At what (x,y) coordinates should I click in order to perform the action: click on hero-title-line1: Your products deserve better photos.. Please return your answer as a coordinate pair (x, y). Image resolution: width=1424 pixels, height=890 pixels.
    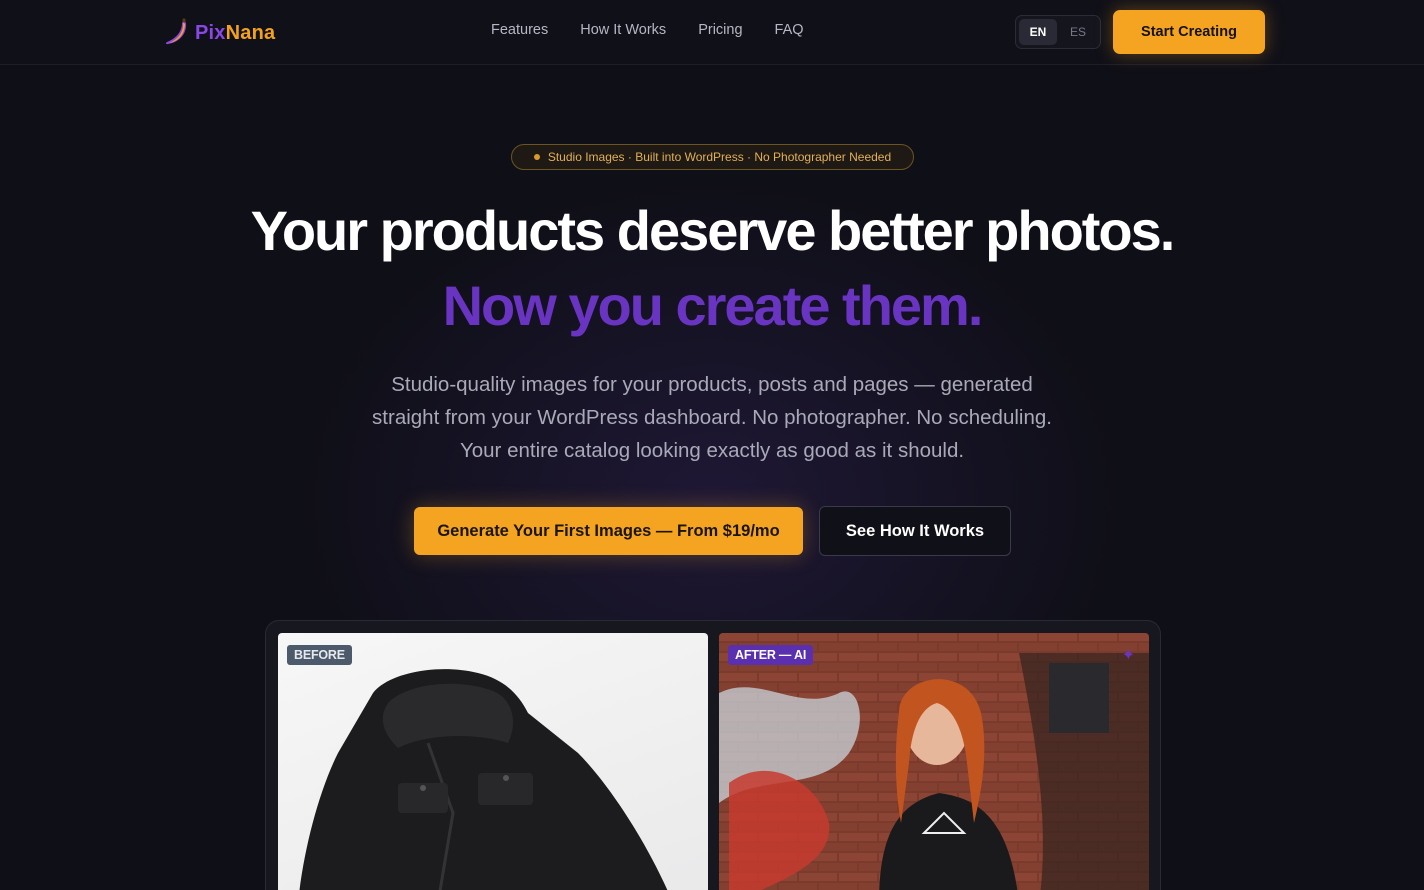
    Looking at the image, I should click on (713, 230).